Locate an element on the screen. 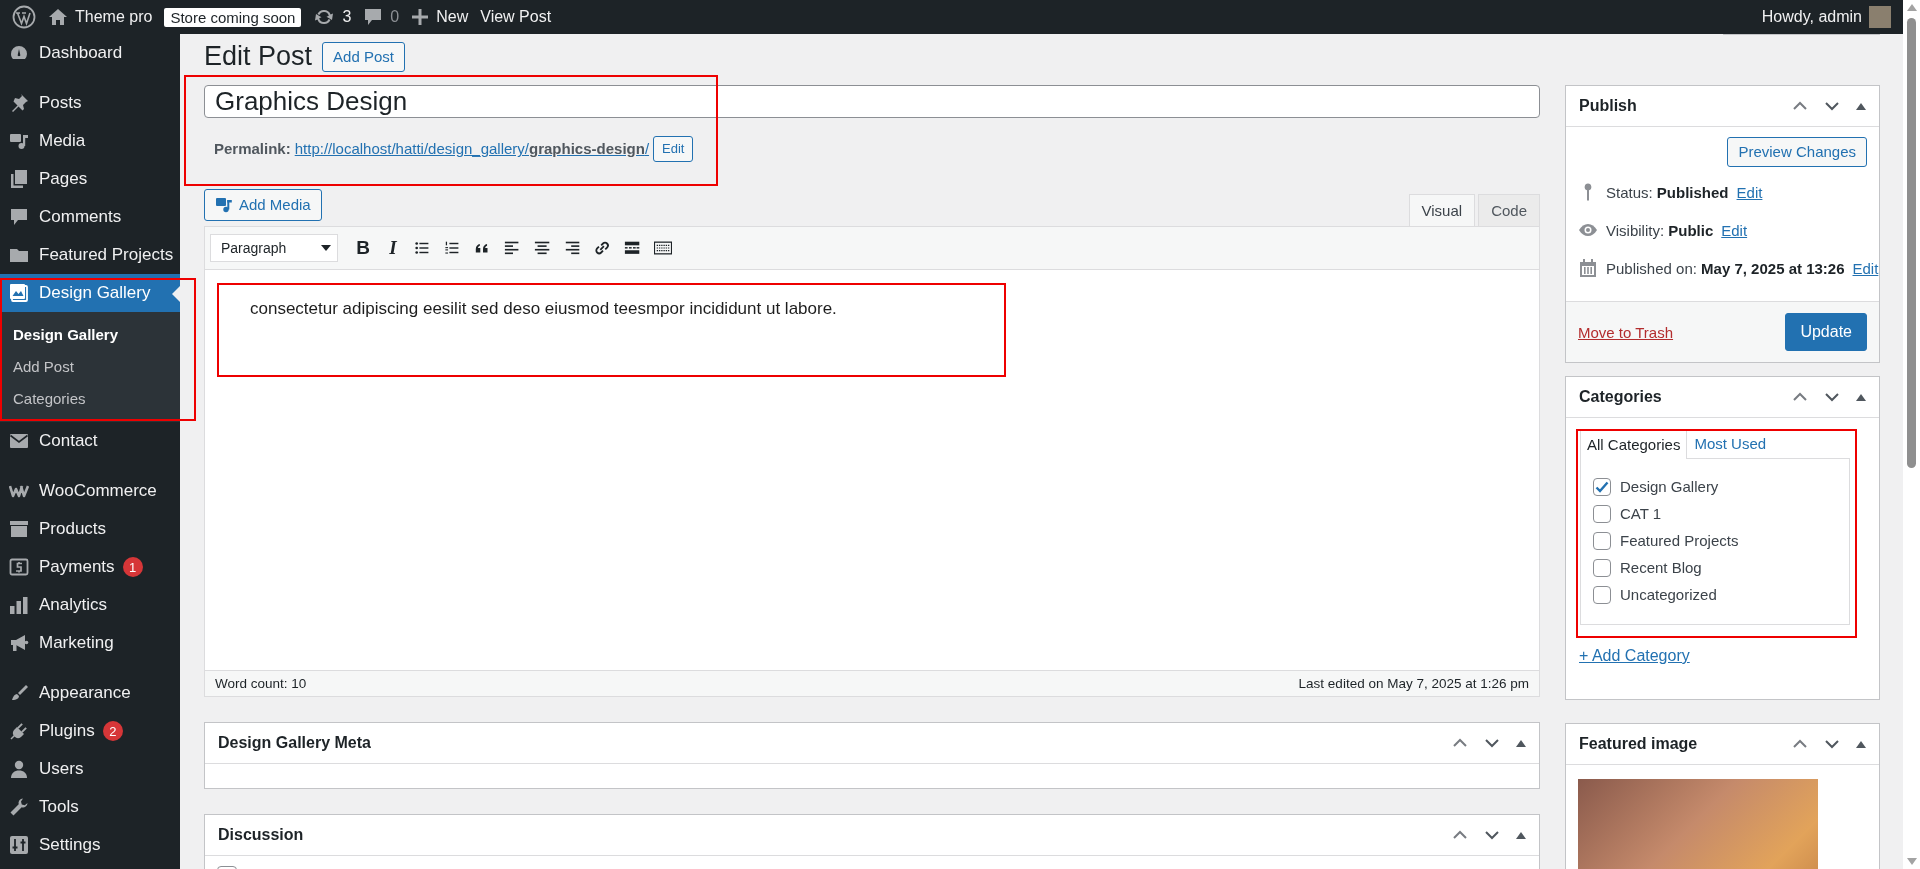 The height and width of the screenshot is (869, 1920). camera-music-icon is located at coordinates (224, 204).